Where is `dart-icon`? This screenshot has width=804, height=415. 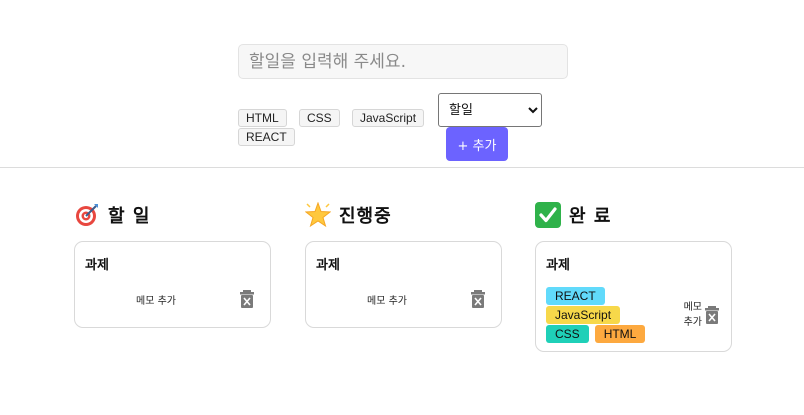
dart-icon is located at coordinates (87, 215).